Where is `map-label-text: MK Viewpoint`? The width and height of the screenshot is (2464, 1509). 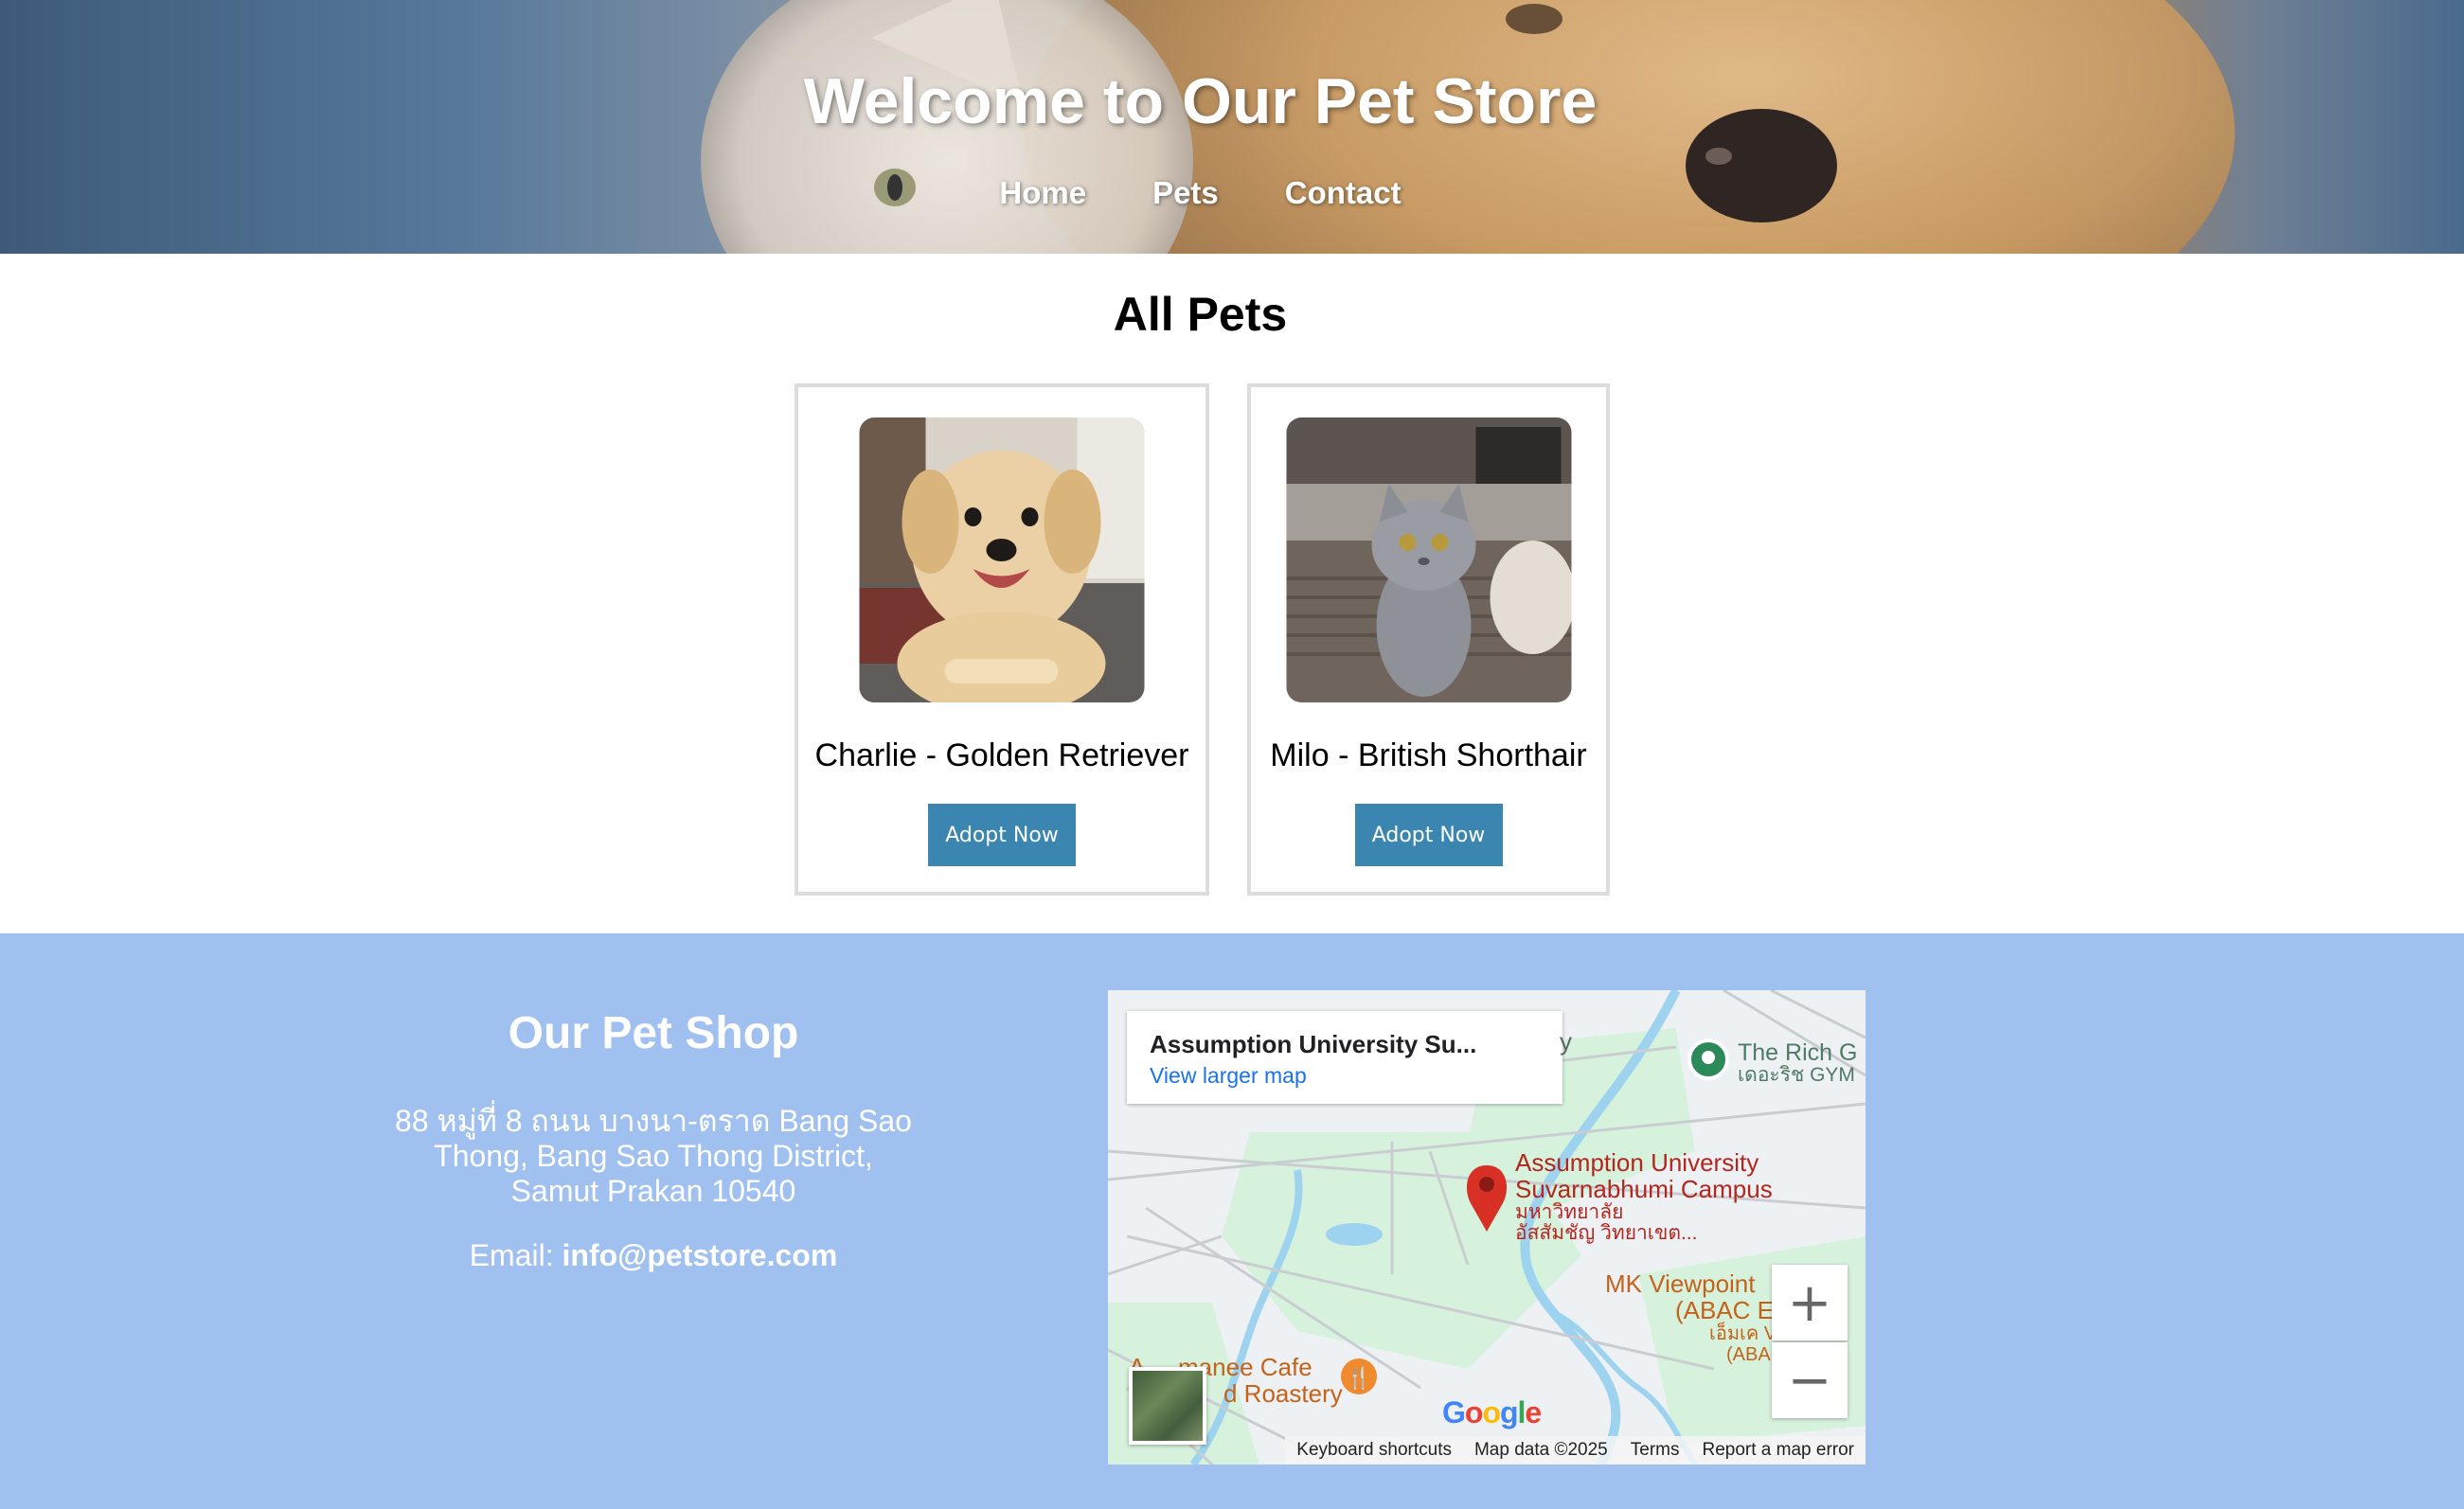
map-label-text: MK Viewpoint is located at coordinates (1680, 1283).